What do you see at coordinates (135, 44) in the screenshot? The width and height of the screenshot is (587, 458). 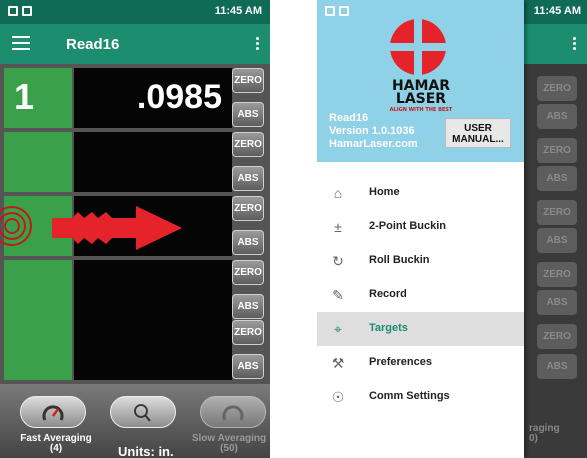 I see `app-bar: Read16` at bounding box center [135, 44].